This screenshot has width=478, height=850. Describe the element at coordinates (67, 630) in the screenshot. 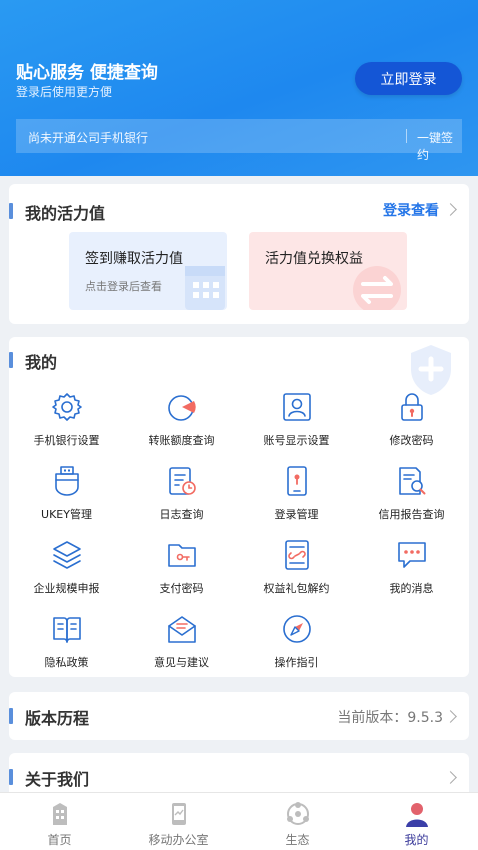

I see `book-icon` at that location.